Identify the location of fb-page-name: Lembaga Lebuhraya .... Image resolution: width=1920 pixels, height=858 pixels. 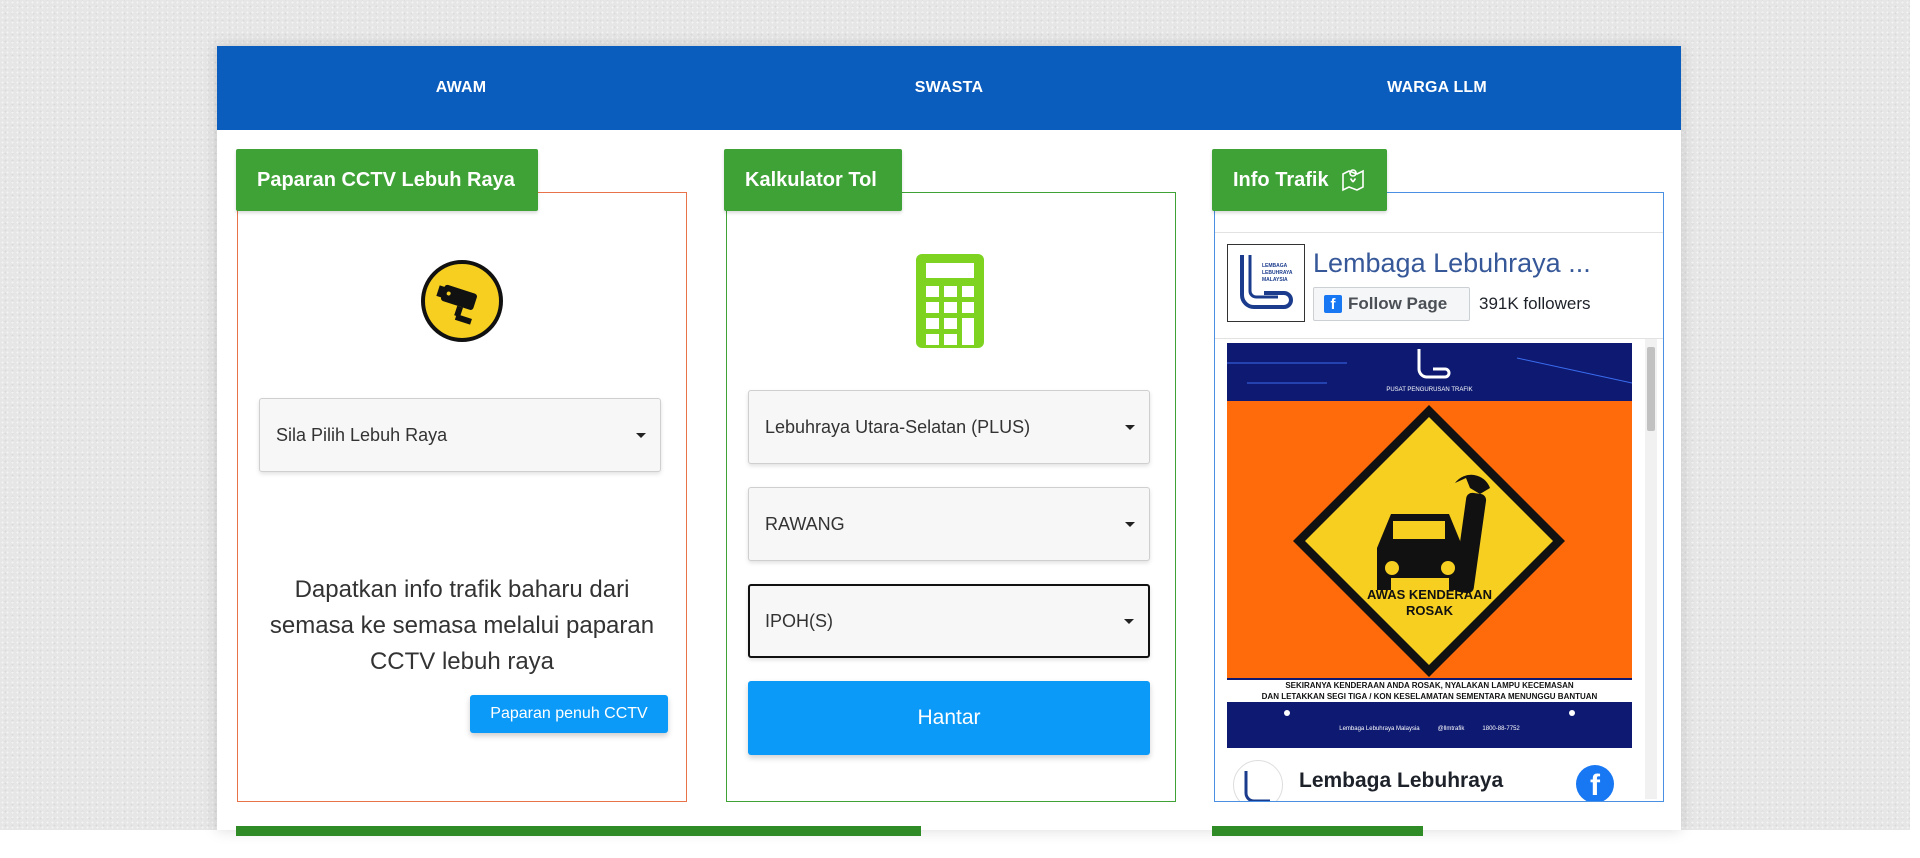
(1452, 263).